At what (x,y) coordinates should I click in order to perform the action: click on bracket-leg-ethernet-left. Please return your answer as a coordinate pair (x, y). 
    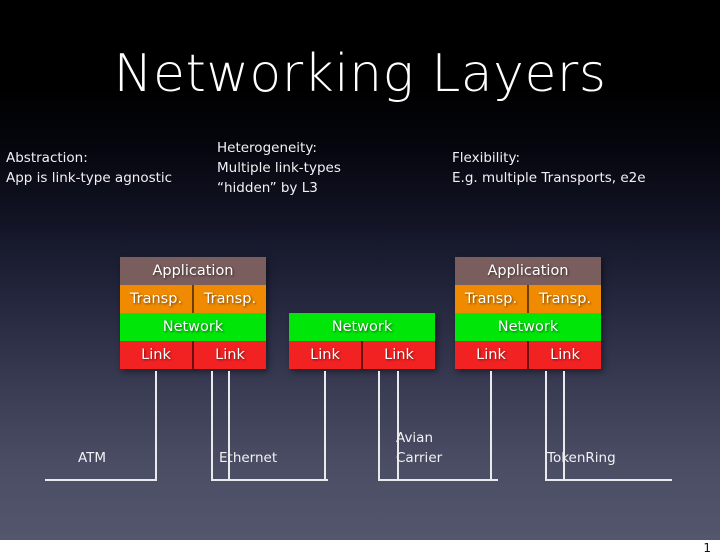
    Looking at the image, I should click on (212, 426).